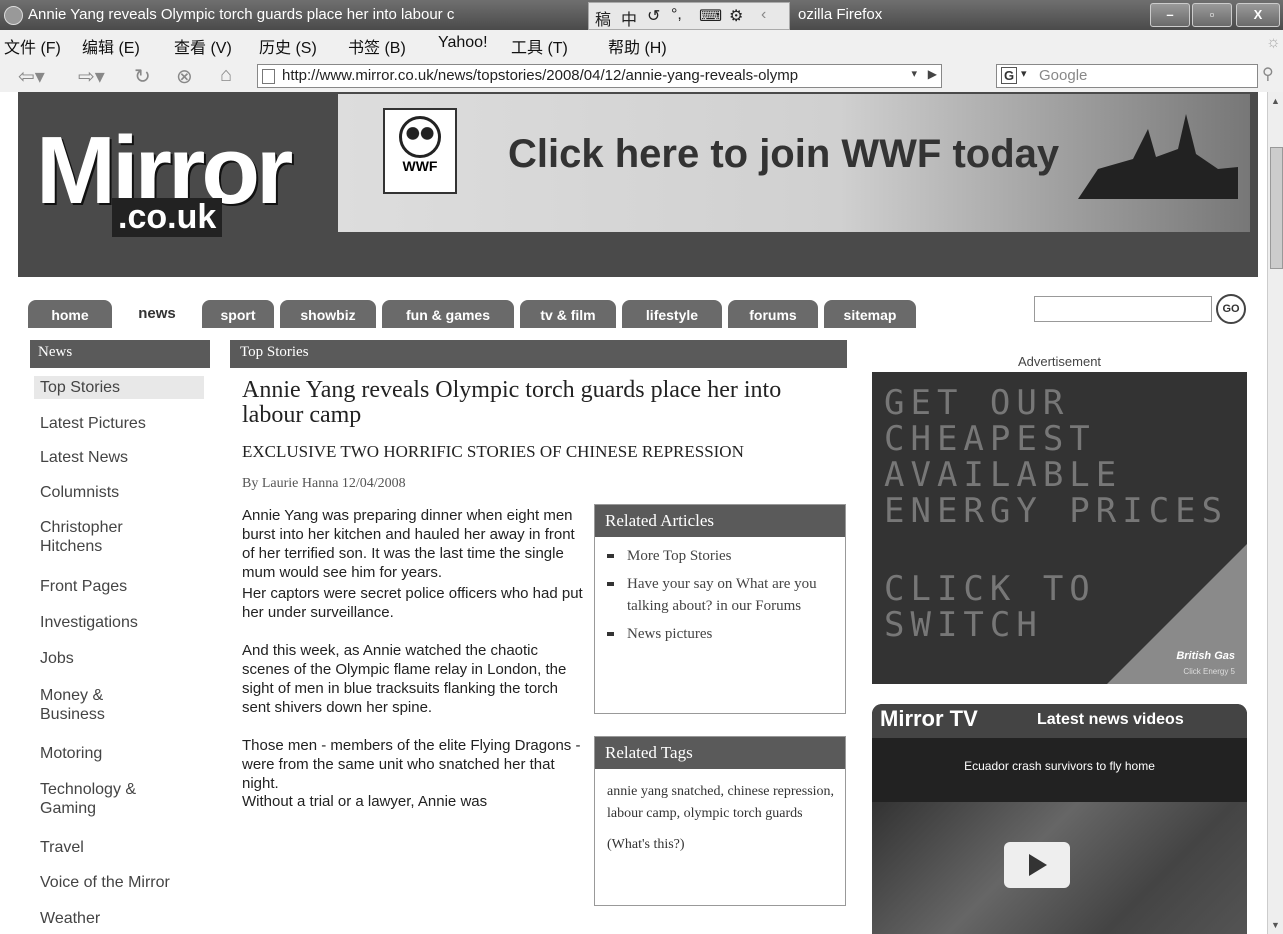  Describe the element at coordinates (629, 18) in the screenshot. I see `ime-chinese-icon: 中` at that location.